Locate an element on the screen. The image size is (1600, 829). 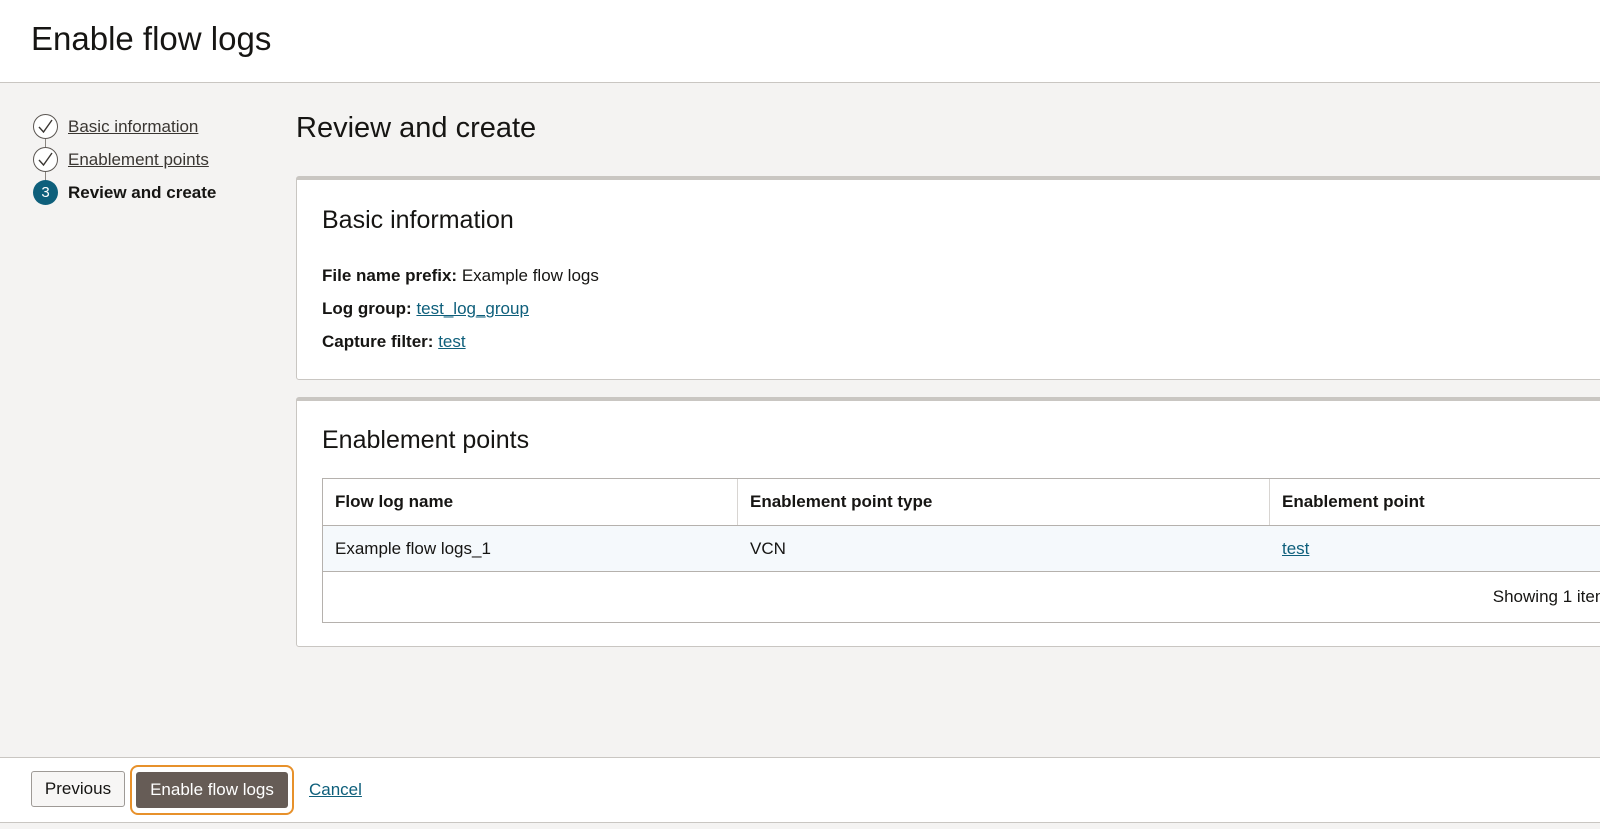
step-enablement-points: Enablement points is located at coordinates (153, 162).